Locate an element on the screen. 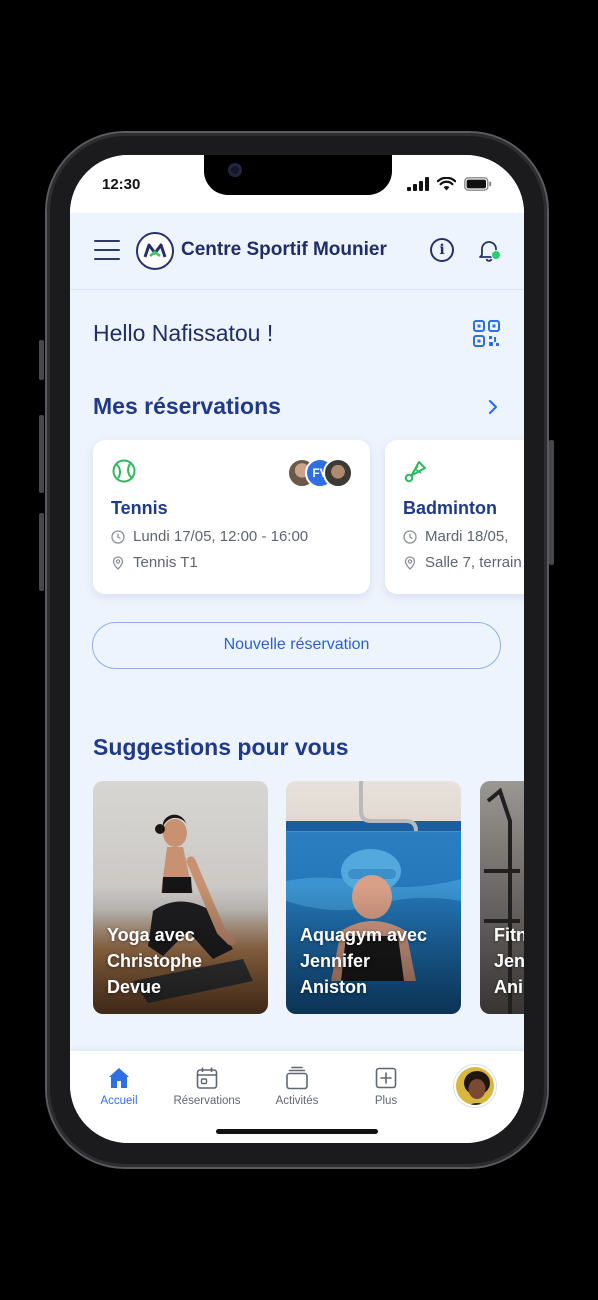 The image size is (598, 1300). brand-name: Centre Sportif Mounier is located at coordinates (284, 249).